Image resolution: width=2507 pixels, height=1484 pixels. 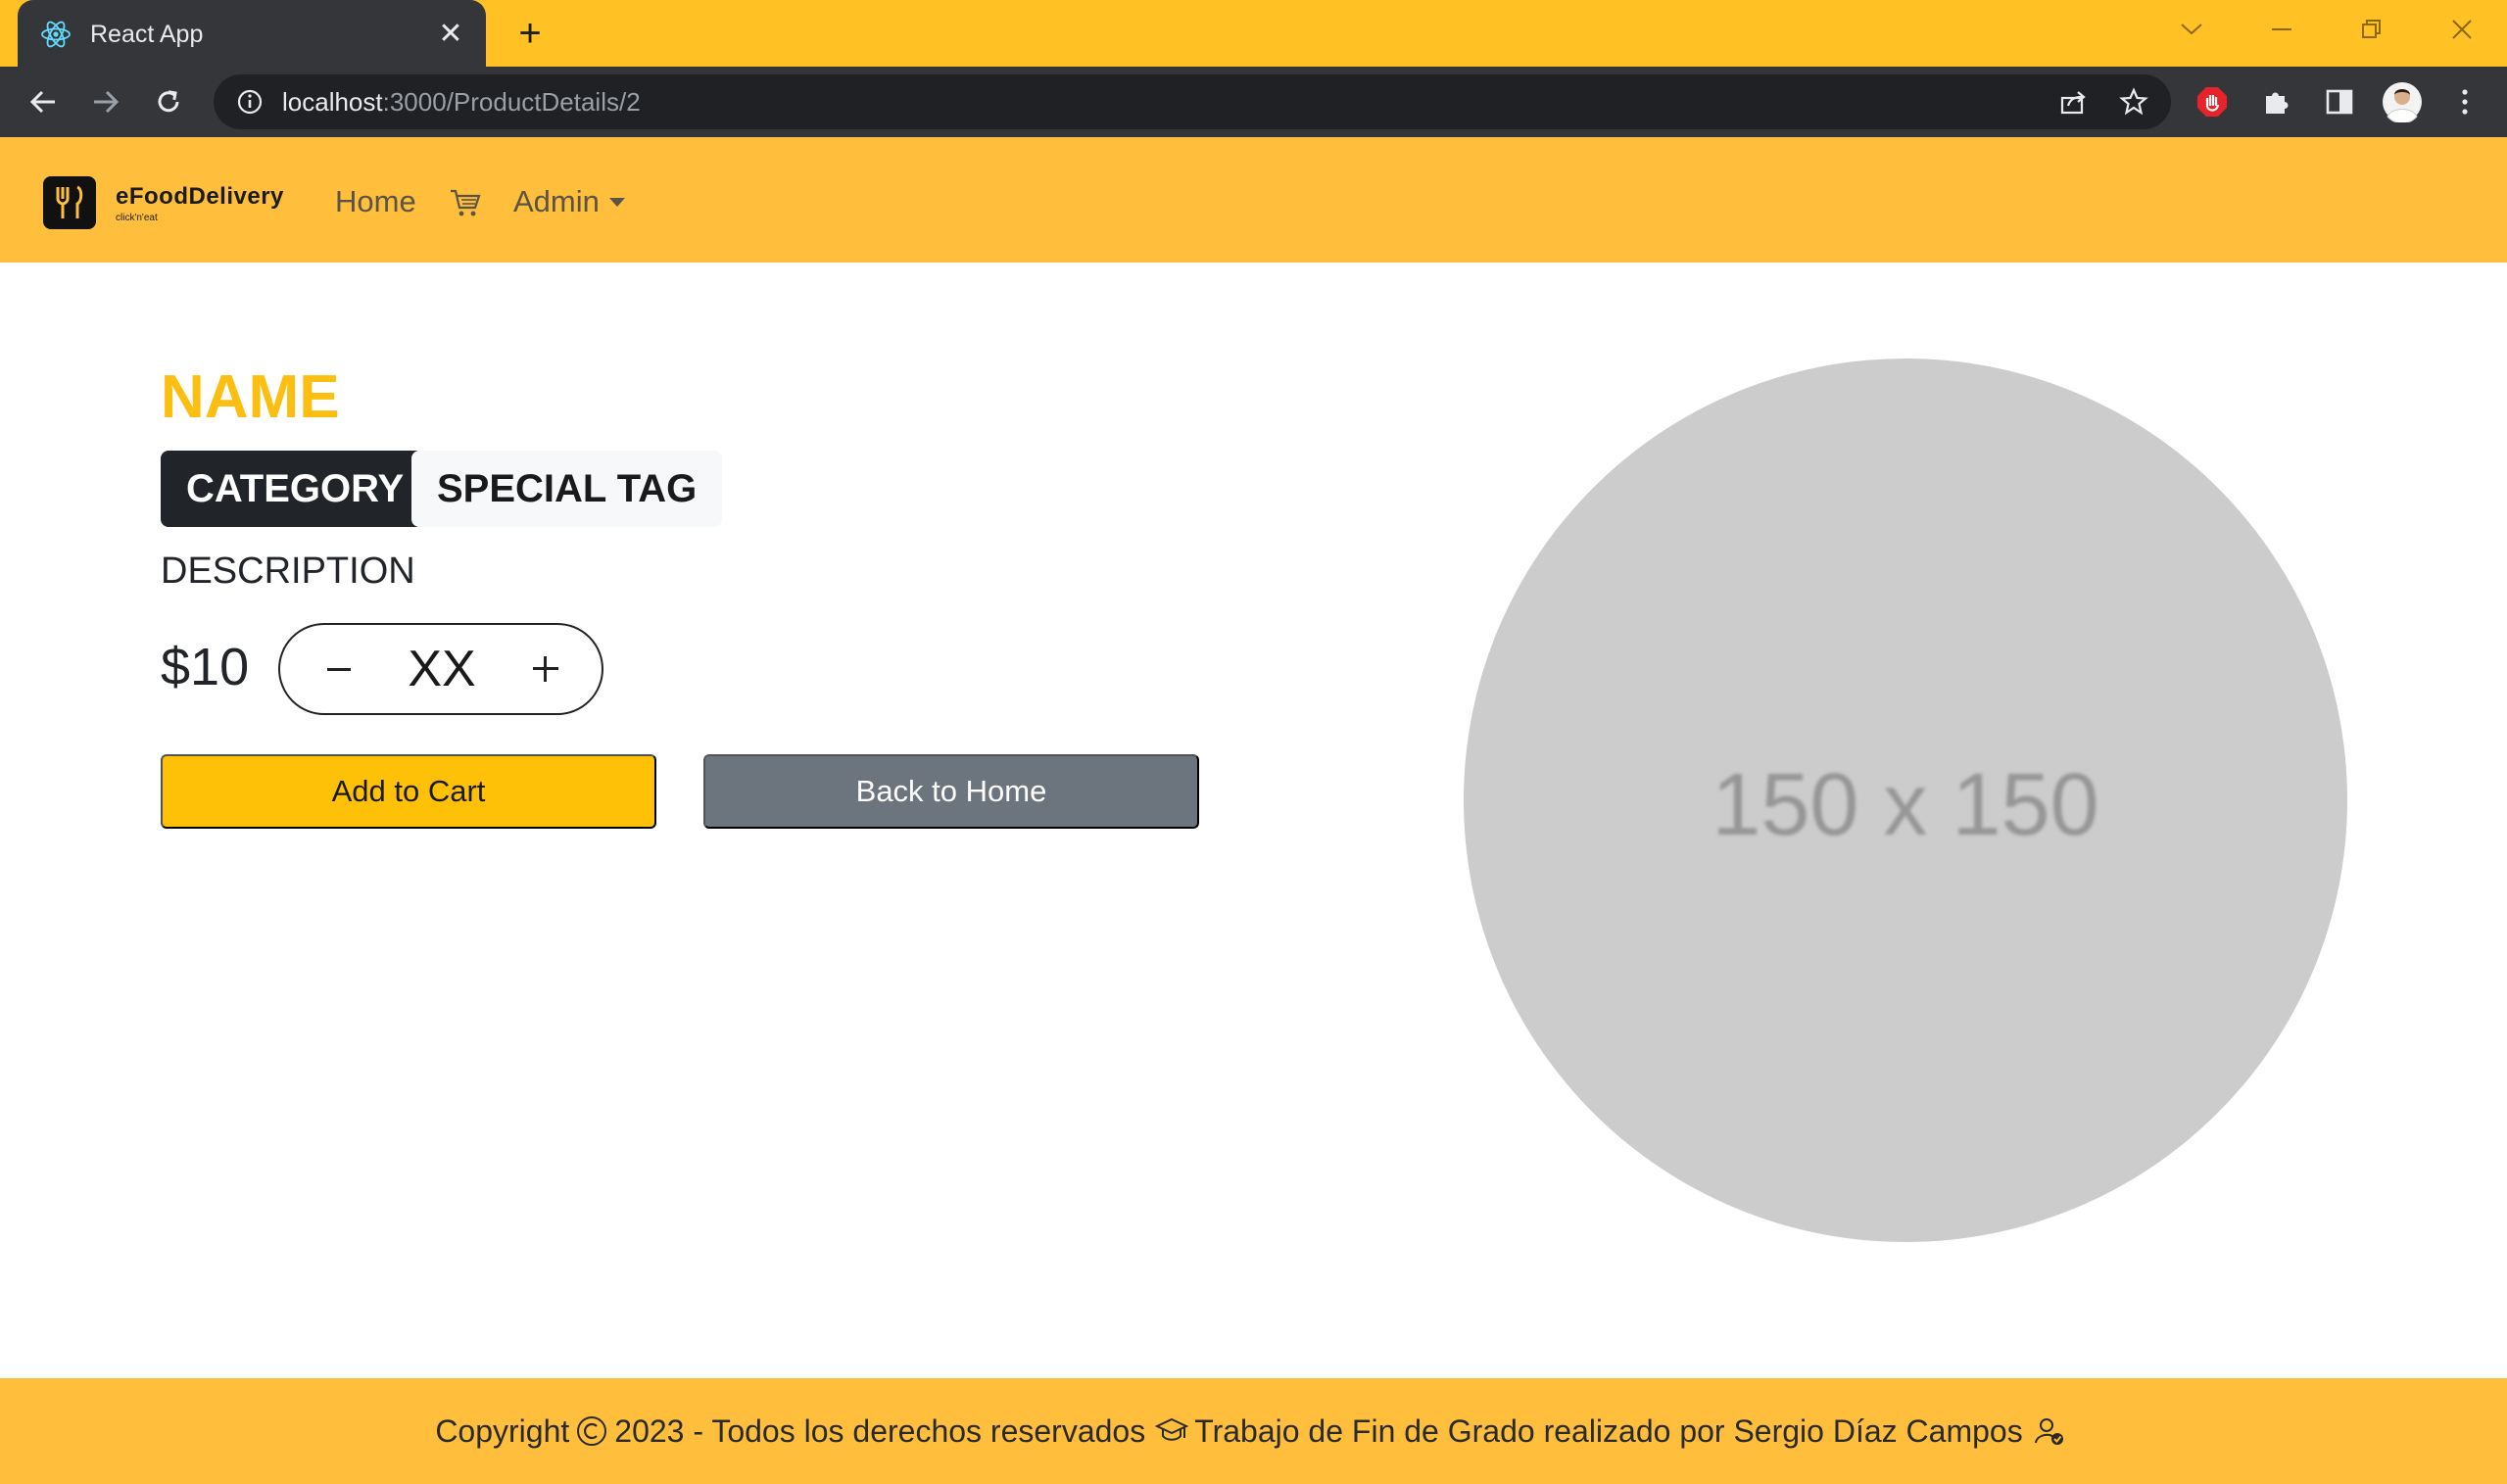 What do you see at coordinates (147, 34) in the screenshot?
I see `tab-title: React App` at bounding box center [147, 34].